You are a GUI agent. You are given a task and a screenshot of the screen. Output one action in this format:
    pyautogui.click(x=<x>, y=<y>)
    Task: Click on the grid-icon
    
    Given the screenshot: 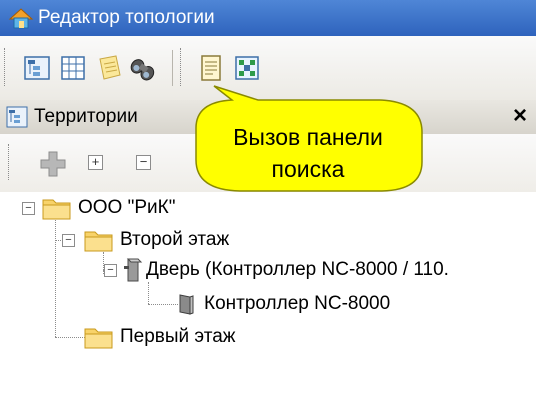 What is the action you would take?
    pyautogui.click(x=73, y=68)
    